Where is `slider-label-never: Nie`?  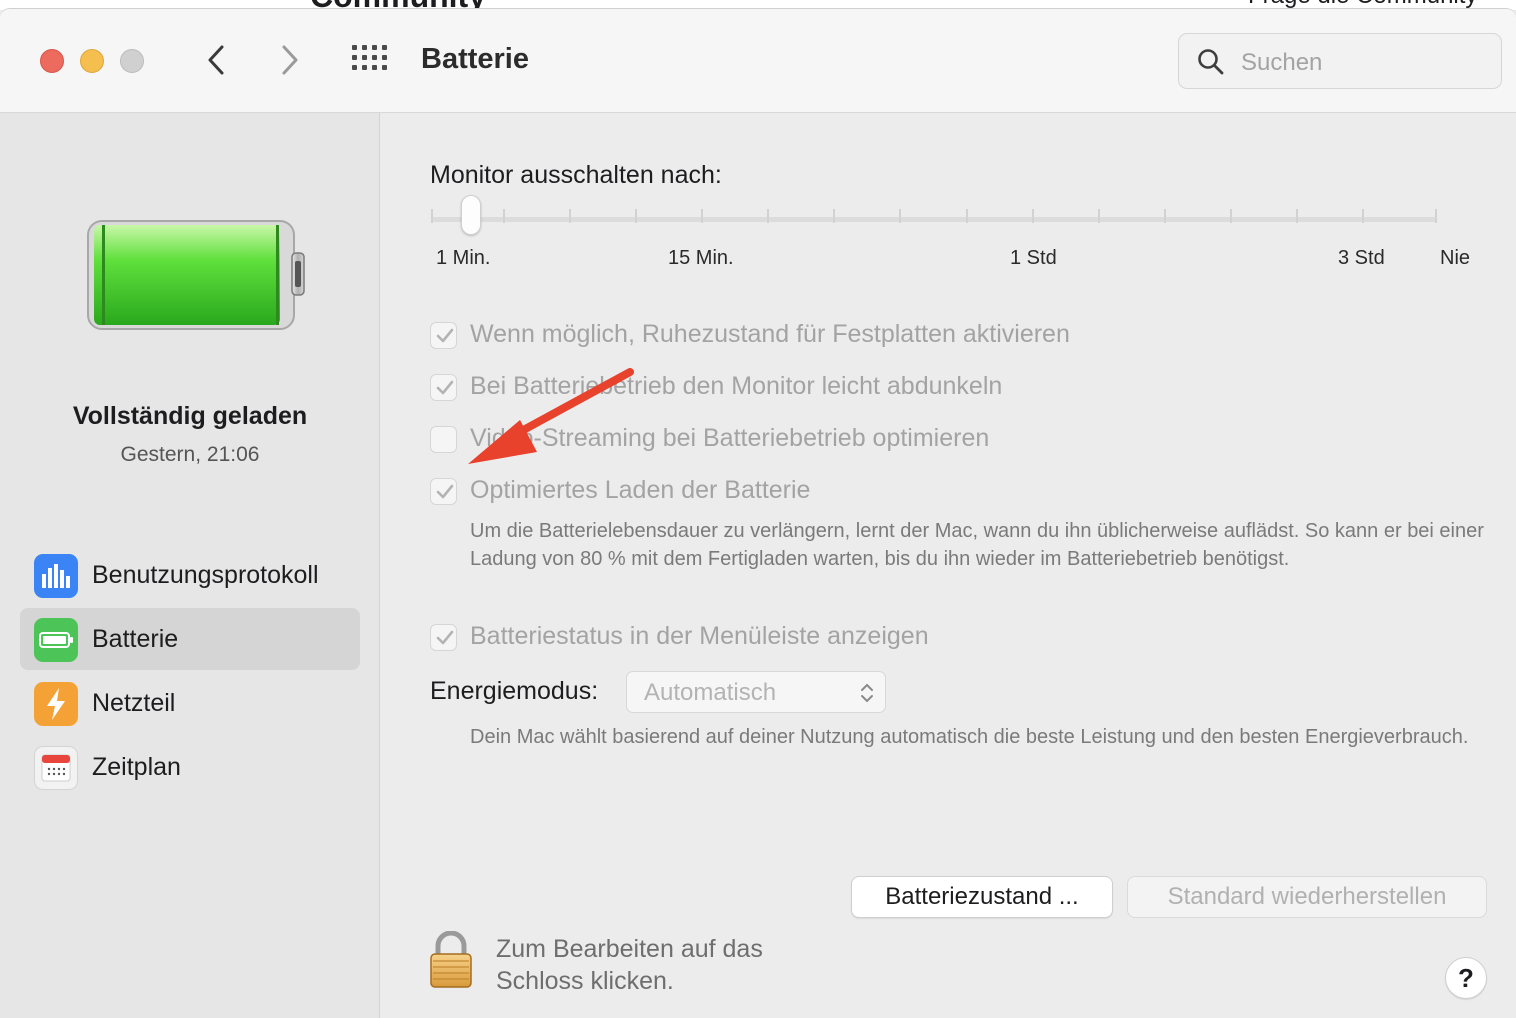
slider-label-never: Nie is located at coordinates (1455, 258).